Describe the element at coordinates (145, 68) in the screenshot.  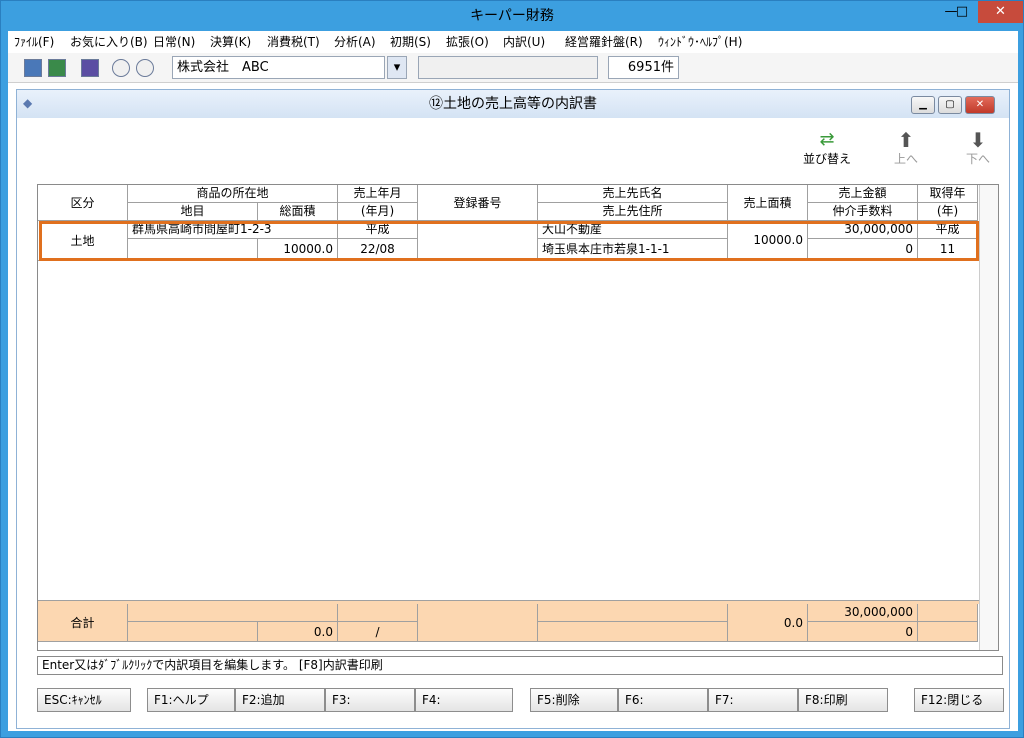
I see `zoom-out-icon` at that location.